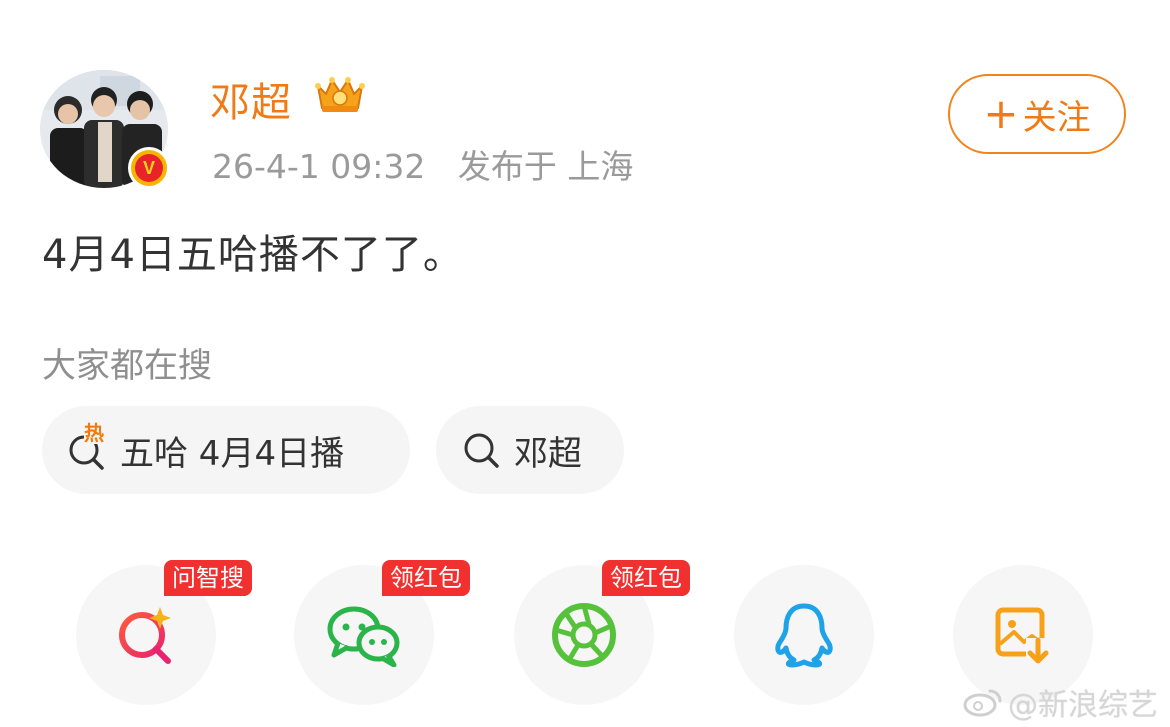  Describe the element at coordinates (253, 255) in the screenshot. I see `post-text: 4月4日五哈播不了了。` at that location.